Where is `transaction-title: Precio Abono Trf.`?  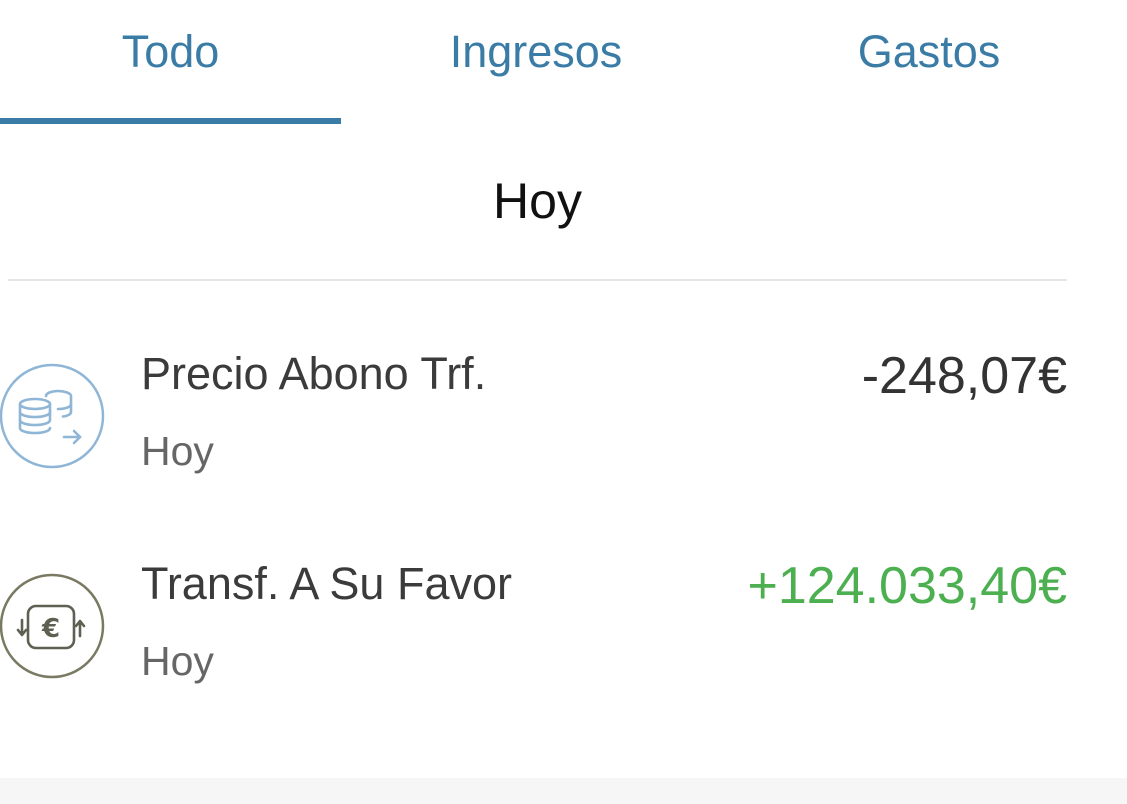 transaction-title: Precio Abono Trf. is located at coordinates (314, 373).